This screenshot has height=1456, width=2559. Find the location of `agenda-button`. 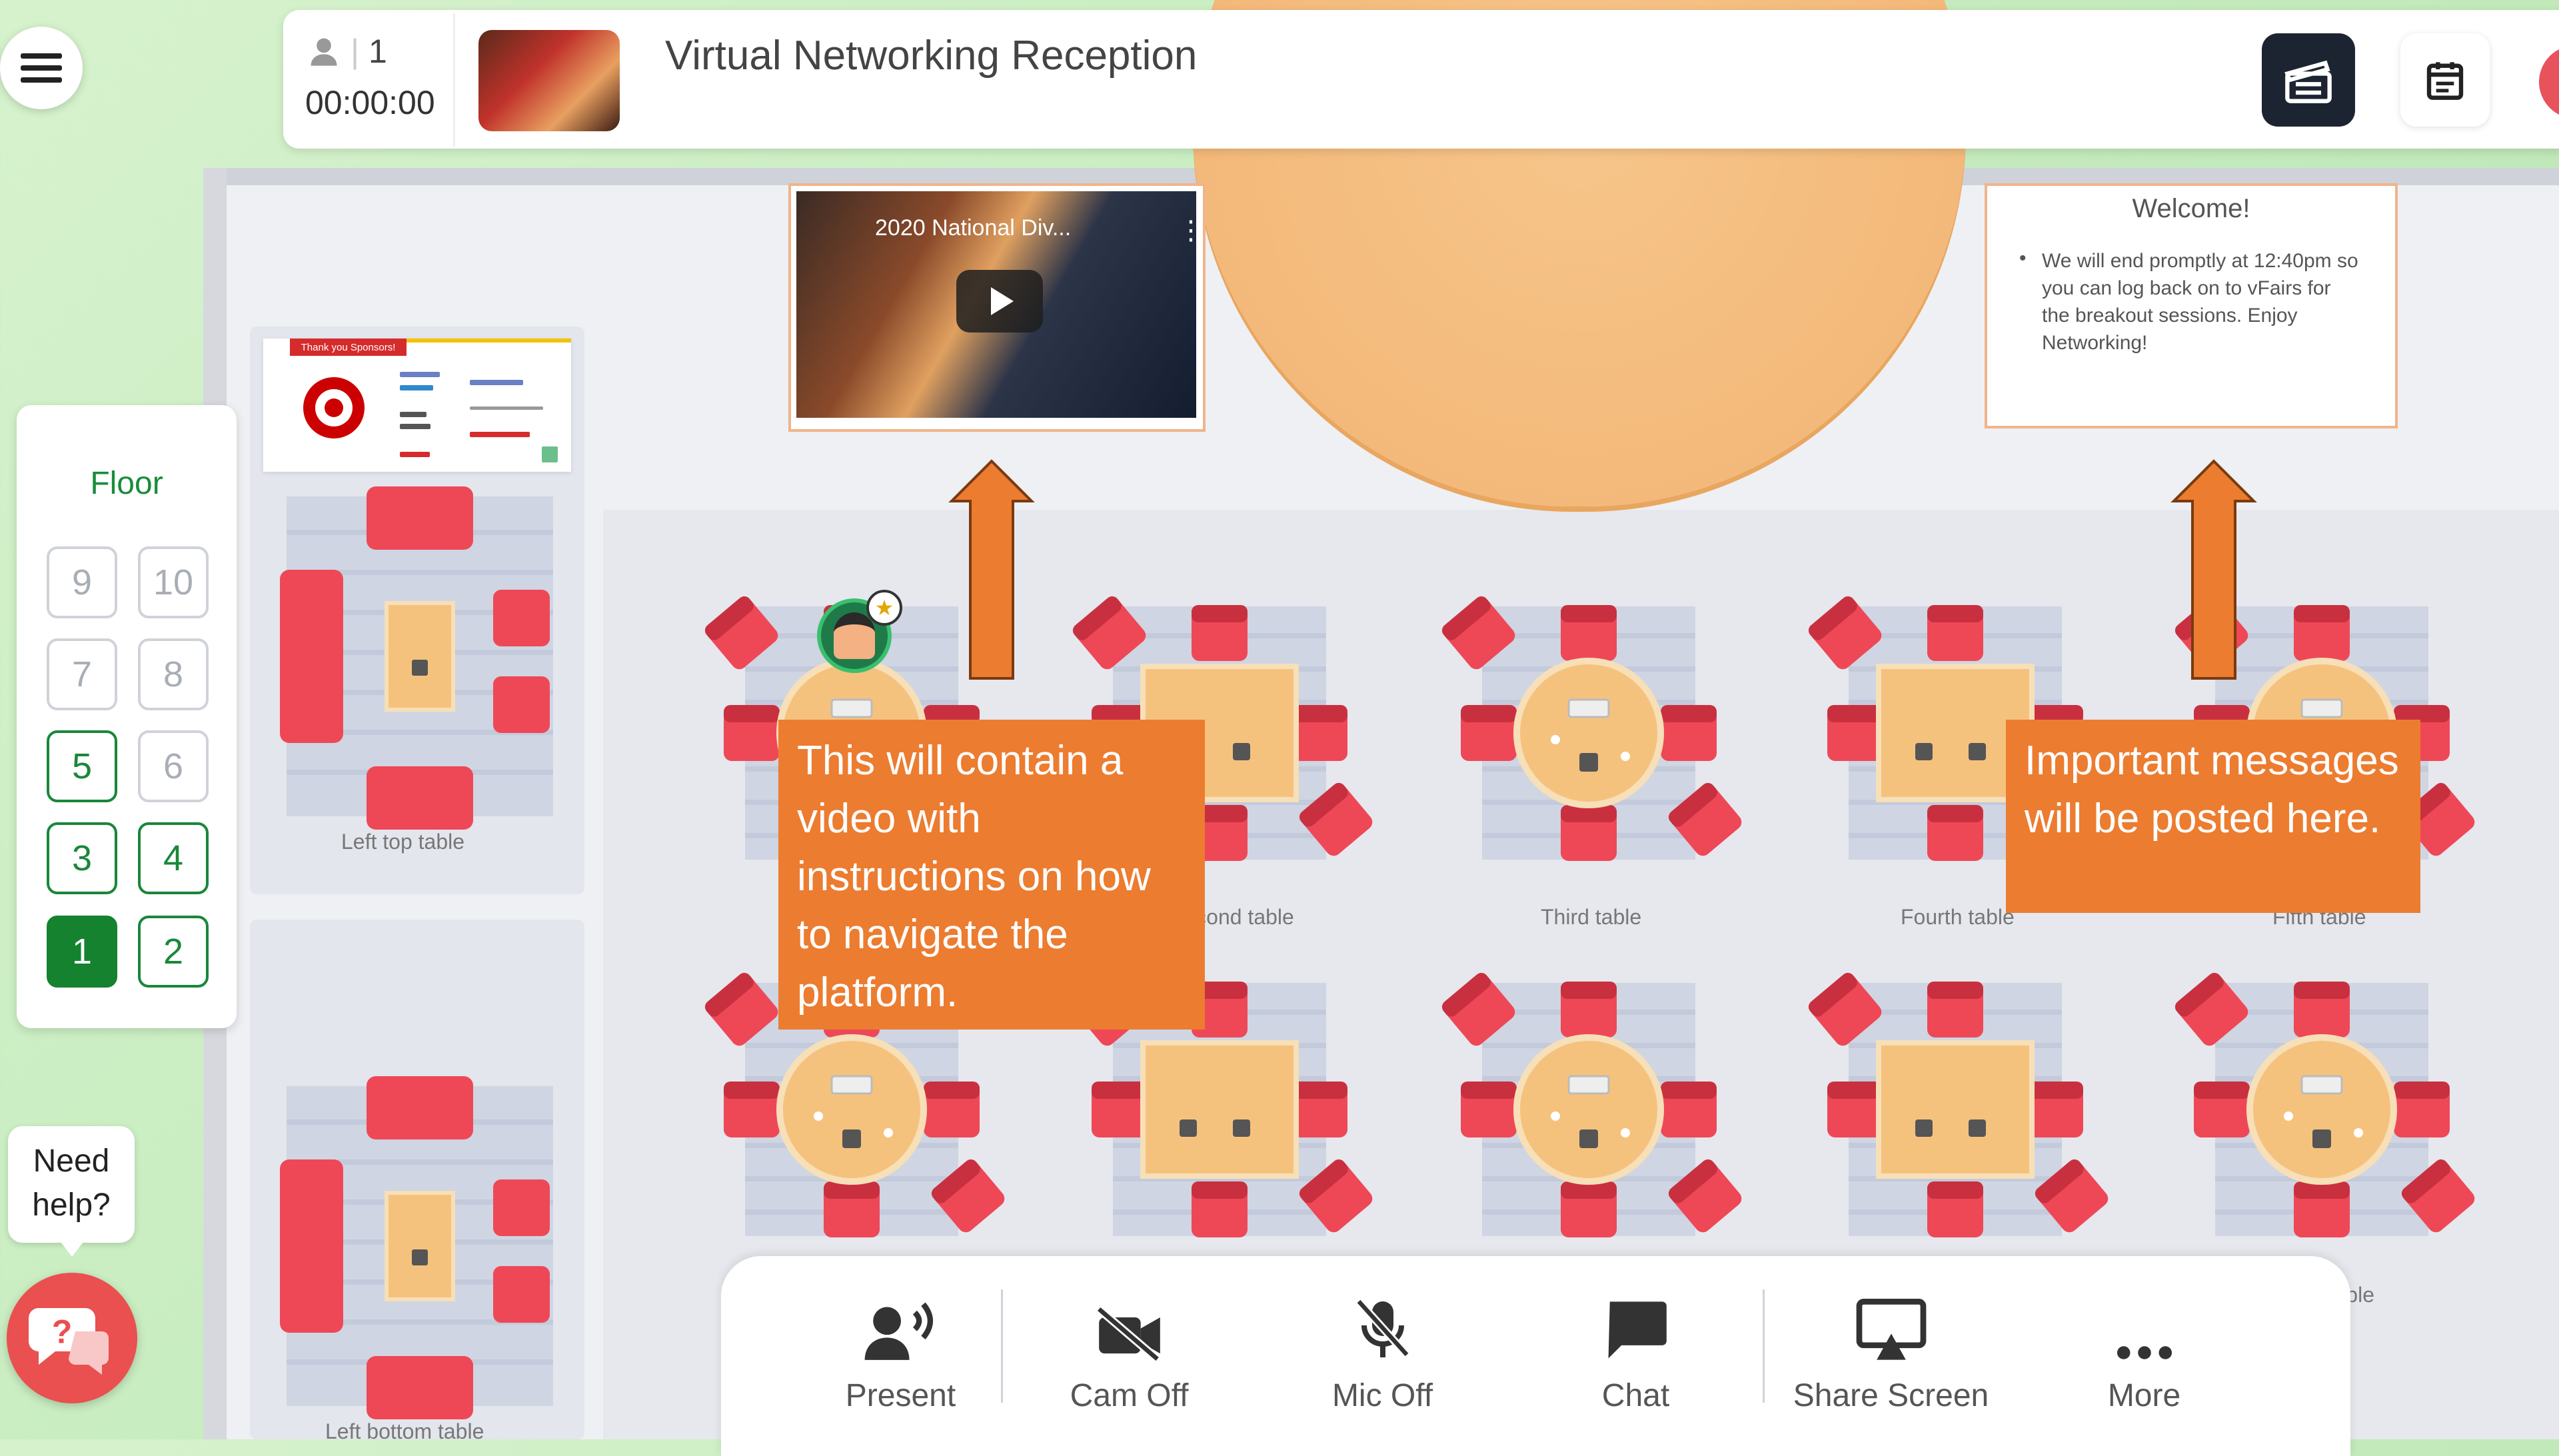

agenda-button is located at coordinates (2445, 80).